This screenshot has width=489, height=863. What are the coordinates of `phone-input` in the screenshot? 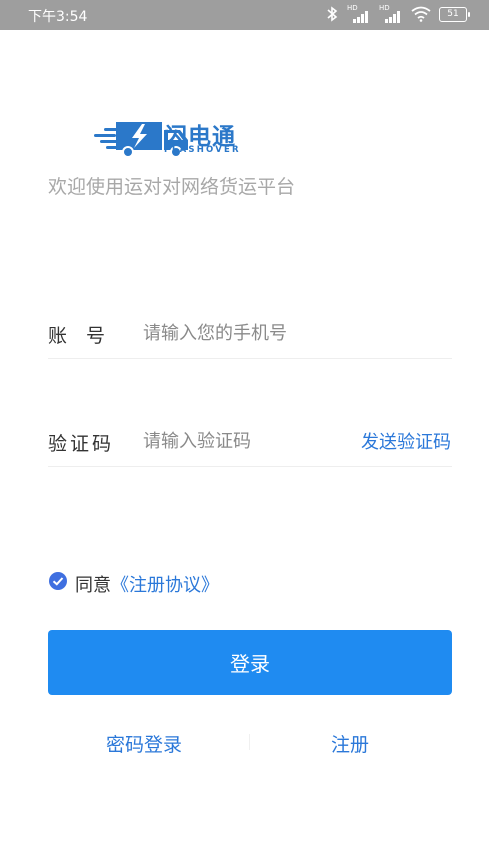 It's located at (293, 333).